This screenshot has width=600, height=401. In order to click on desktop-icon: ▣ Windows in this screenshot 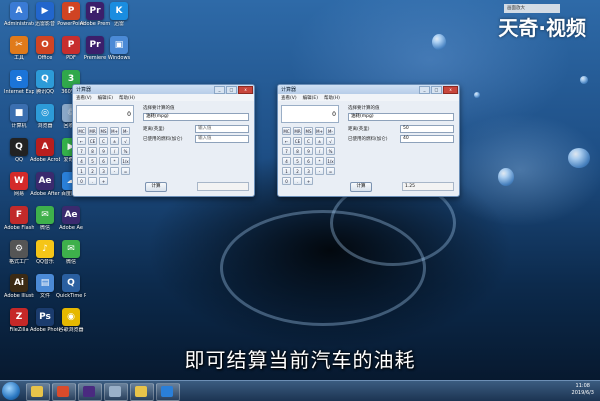, I will do `click(119, 48)`.